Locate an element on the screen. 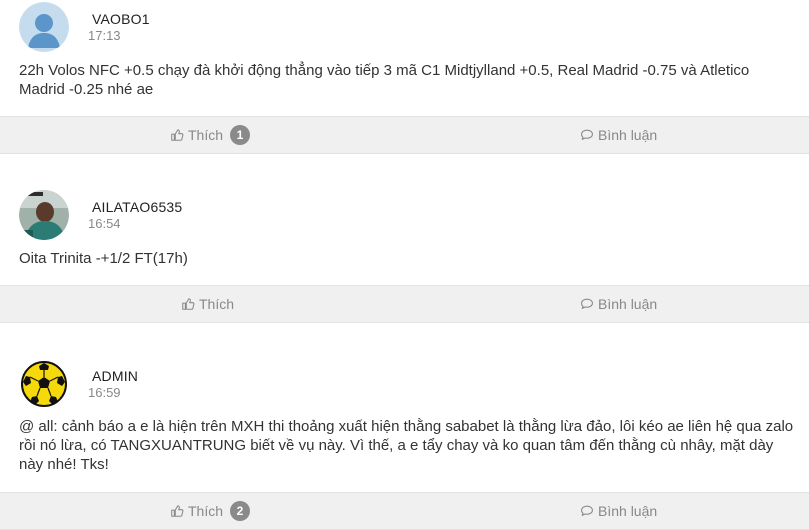  like-button: Thích 2 is located at coordinates (210, 511).